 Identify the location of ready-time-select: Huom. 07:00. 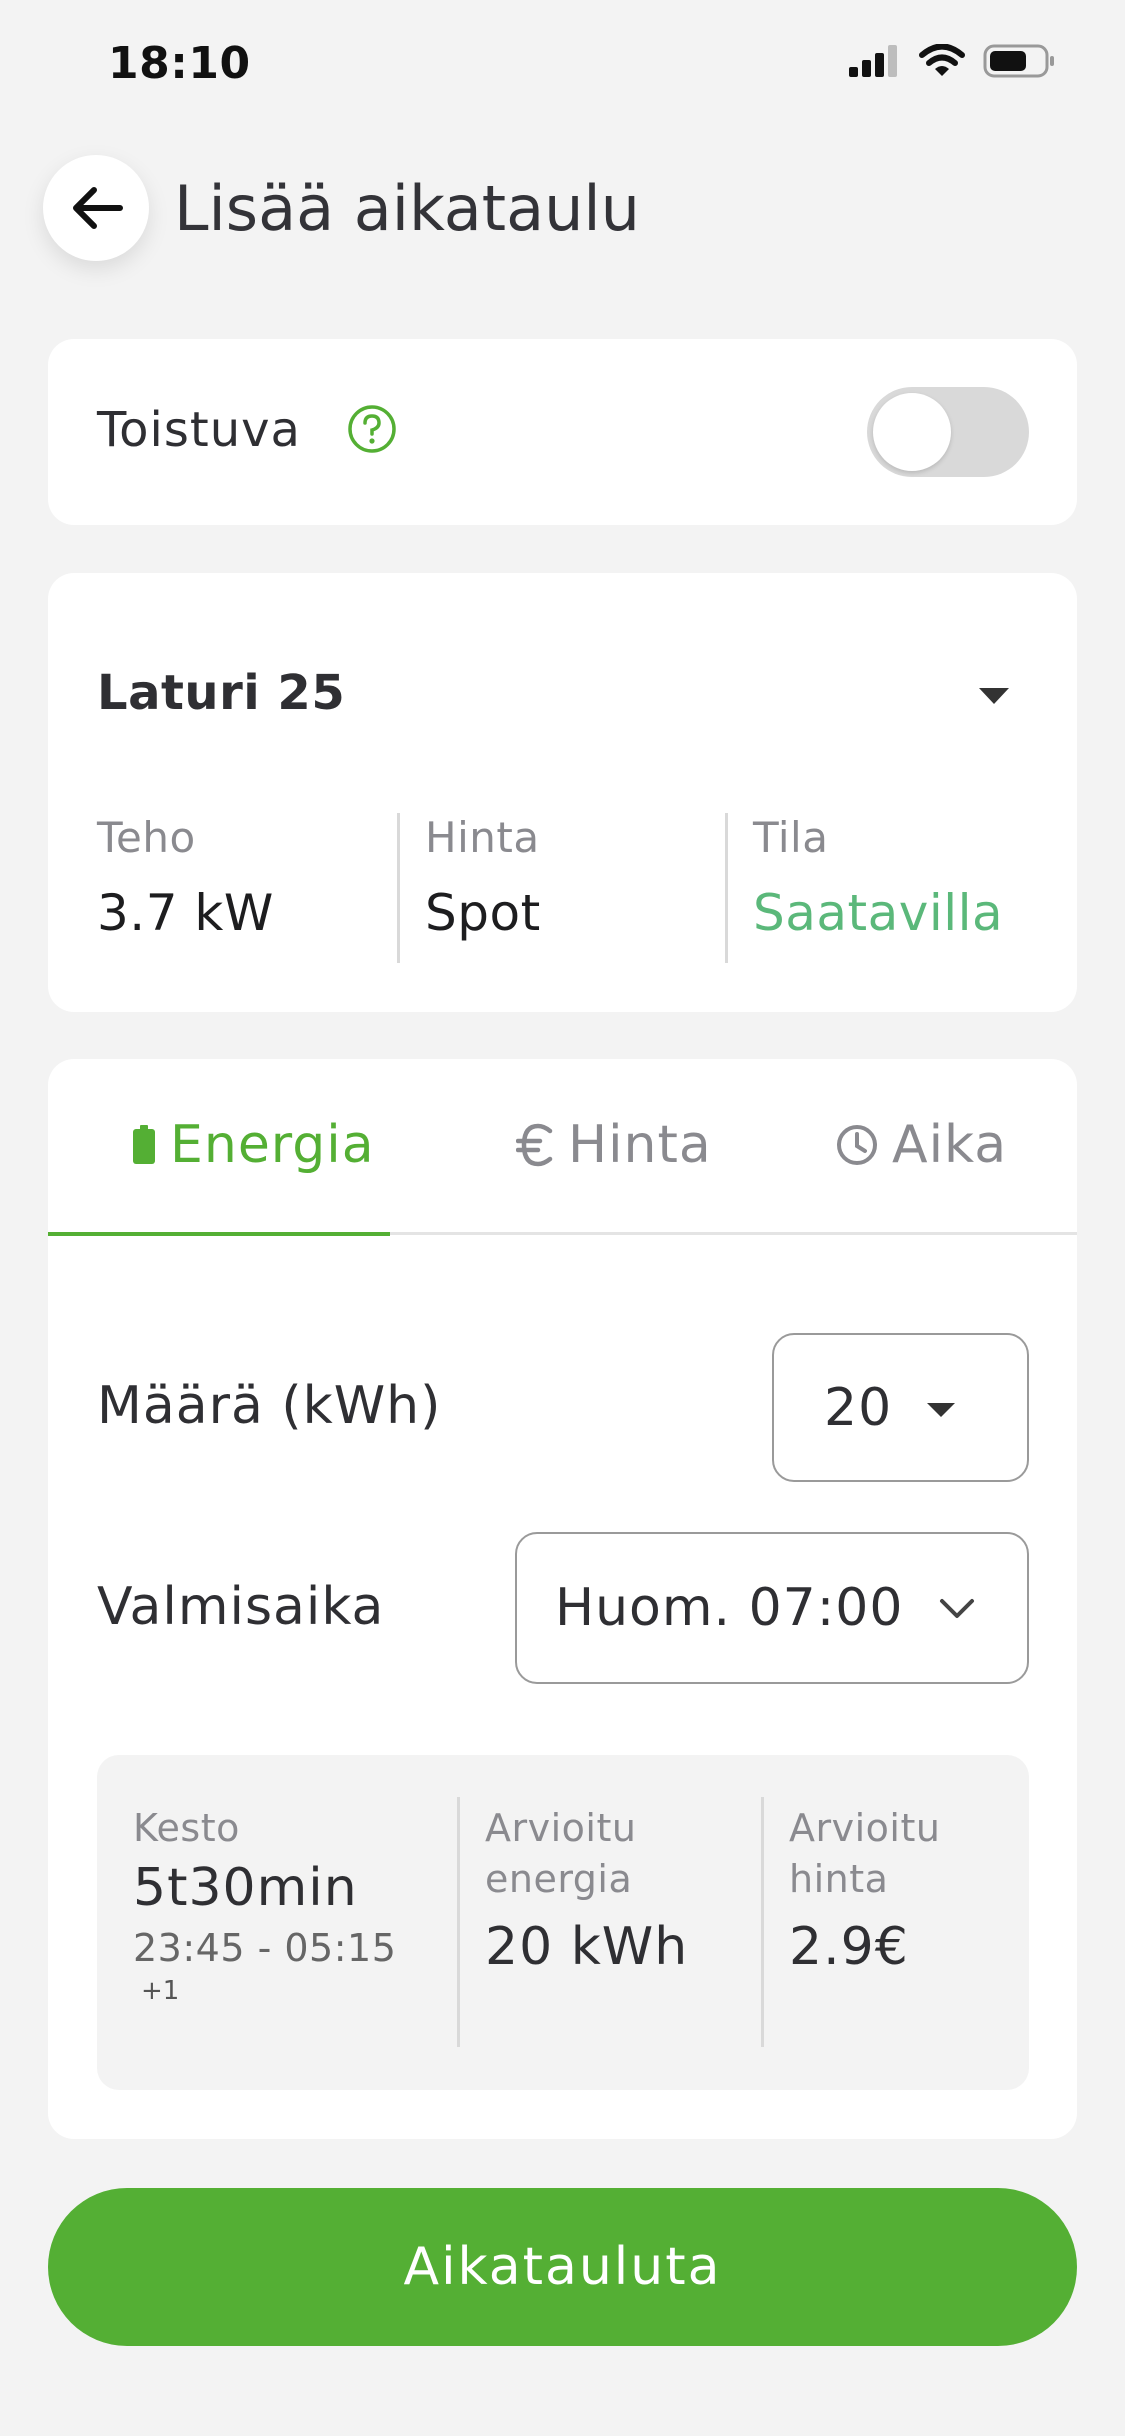
(772, 1608).